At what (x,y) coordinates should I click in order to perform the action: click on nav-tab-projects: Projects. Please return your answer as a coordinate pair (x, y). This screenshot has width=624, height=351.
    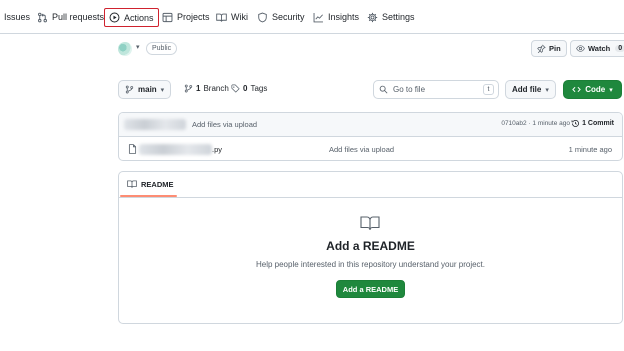
    Looking at the image, I should click on (186, 17).